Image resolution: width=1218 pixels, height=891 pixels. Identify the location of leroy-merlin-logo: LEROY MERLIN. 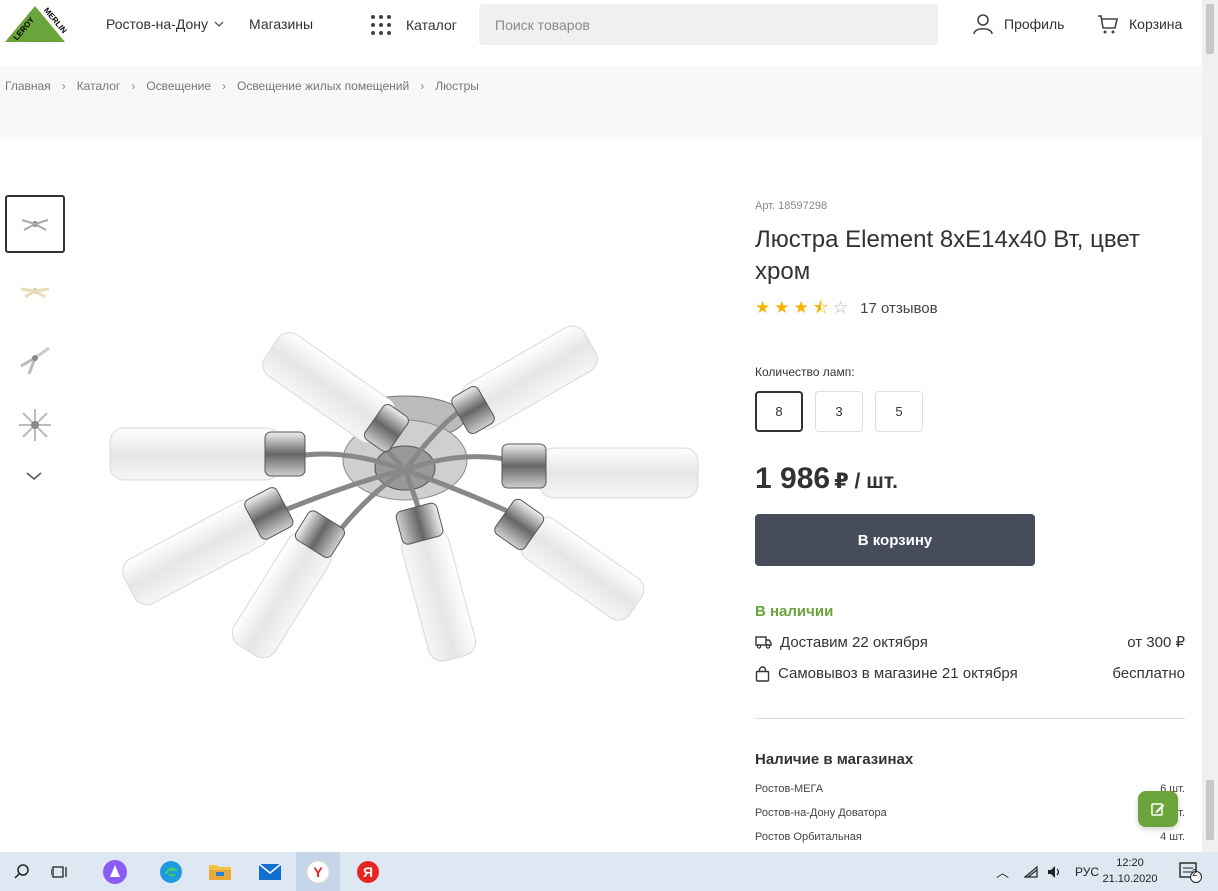
(35, 24).